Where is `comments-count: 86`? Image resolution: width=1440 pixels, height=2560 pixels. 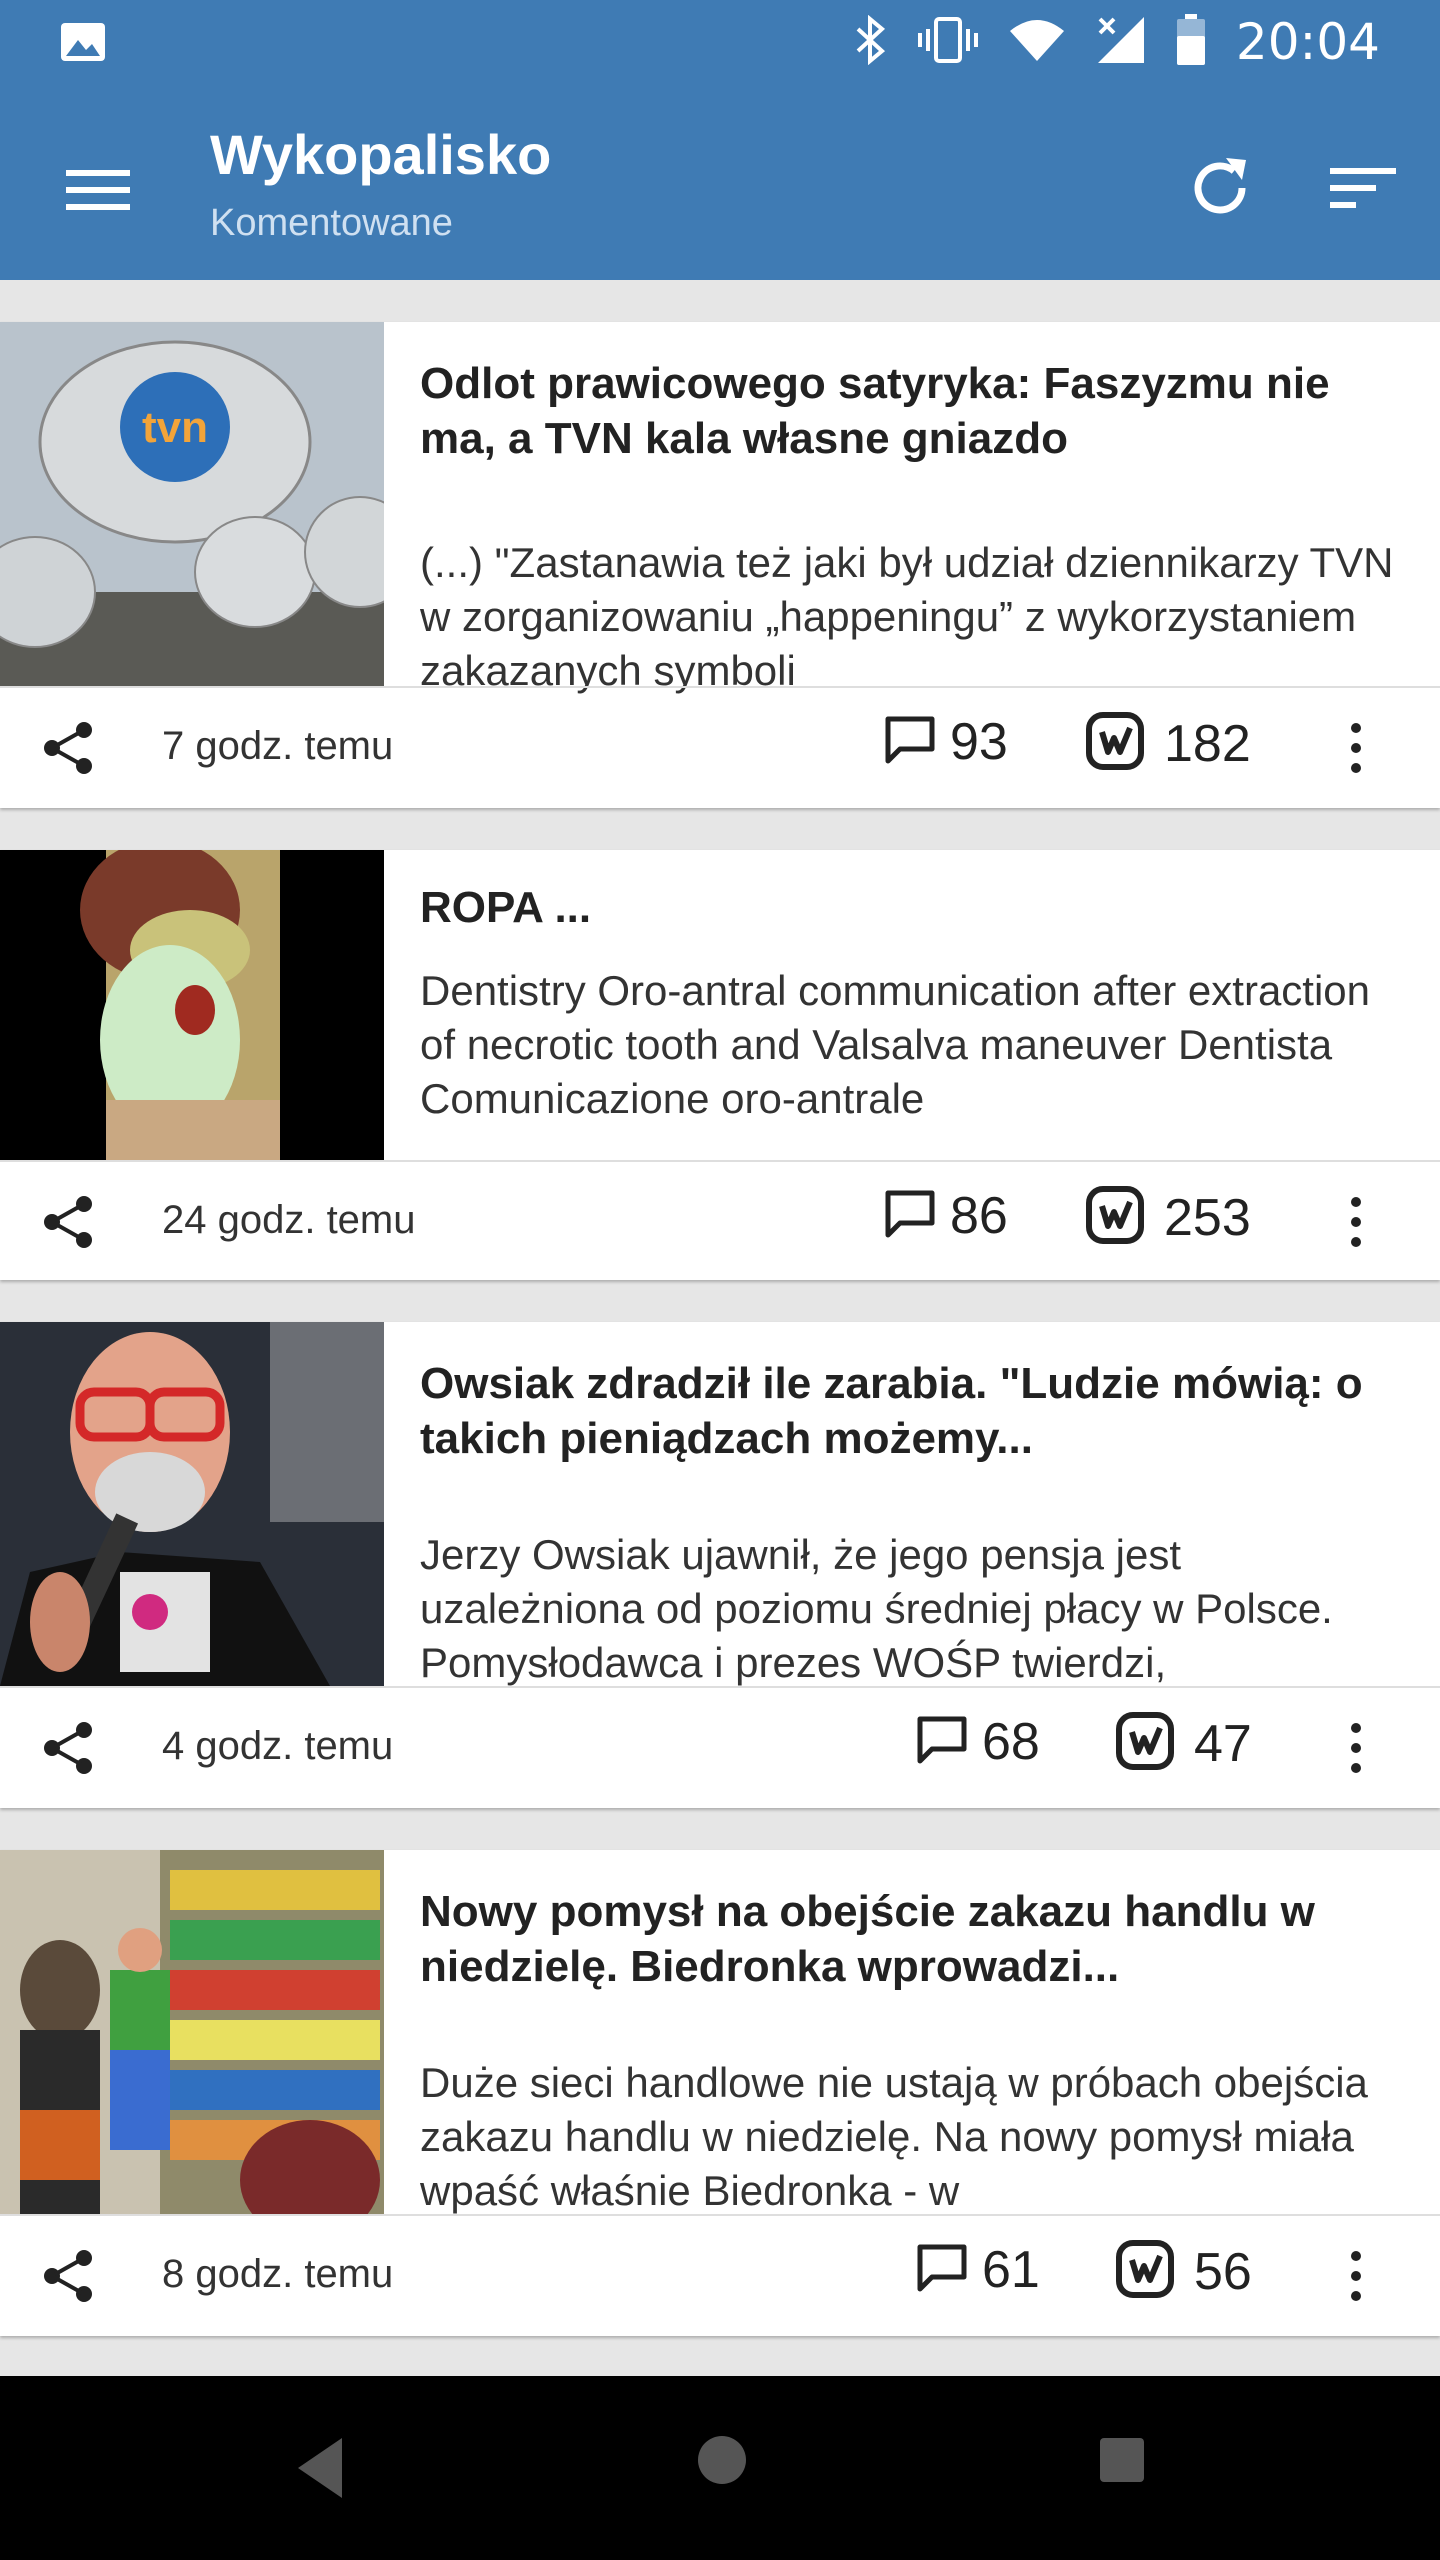
comments-count: 86 is located at coordinates (979, 1216).